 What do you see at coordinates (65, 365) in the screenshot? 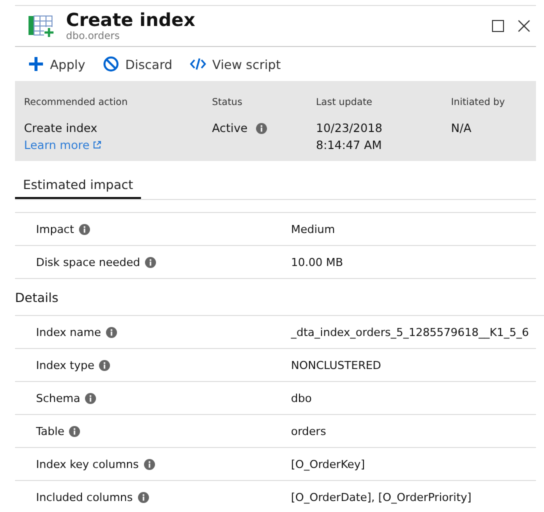
I see `row-label: Index type` at bounding box center [65, 365].